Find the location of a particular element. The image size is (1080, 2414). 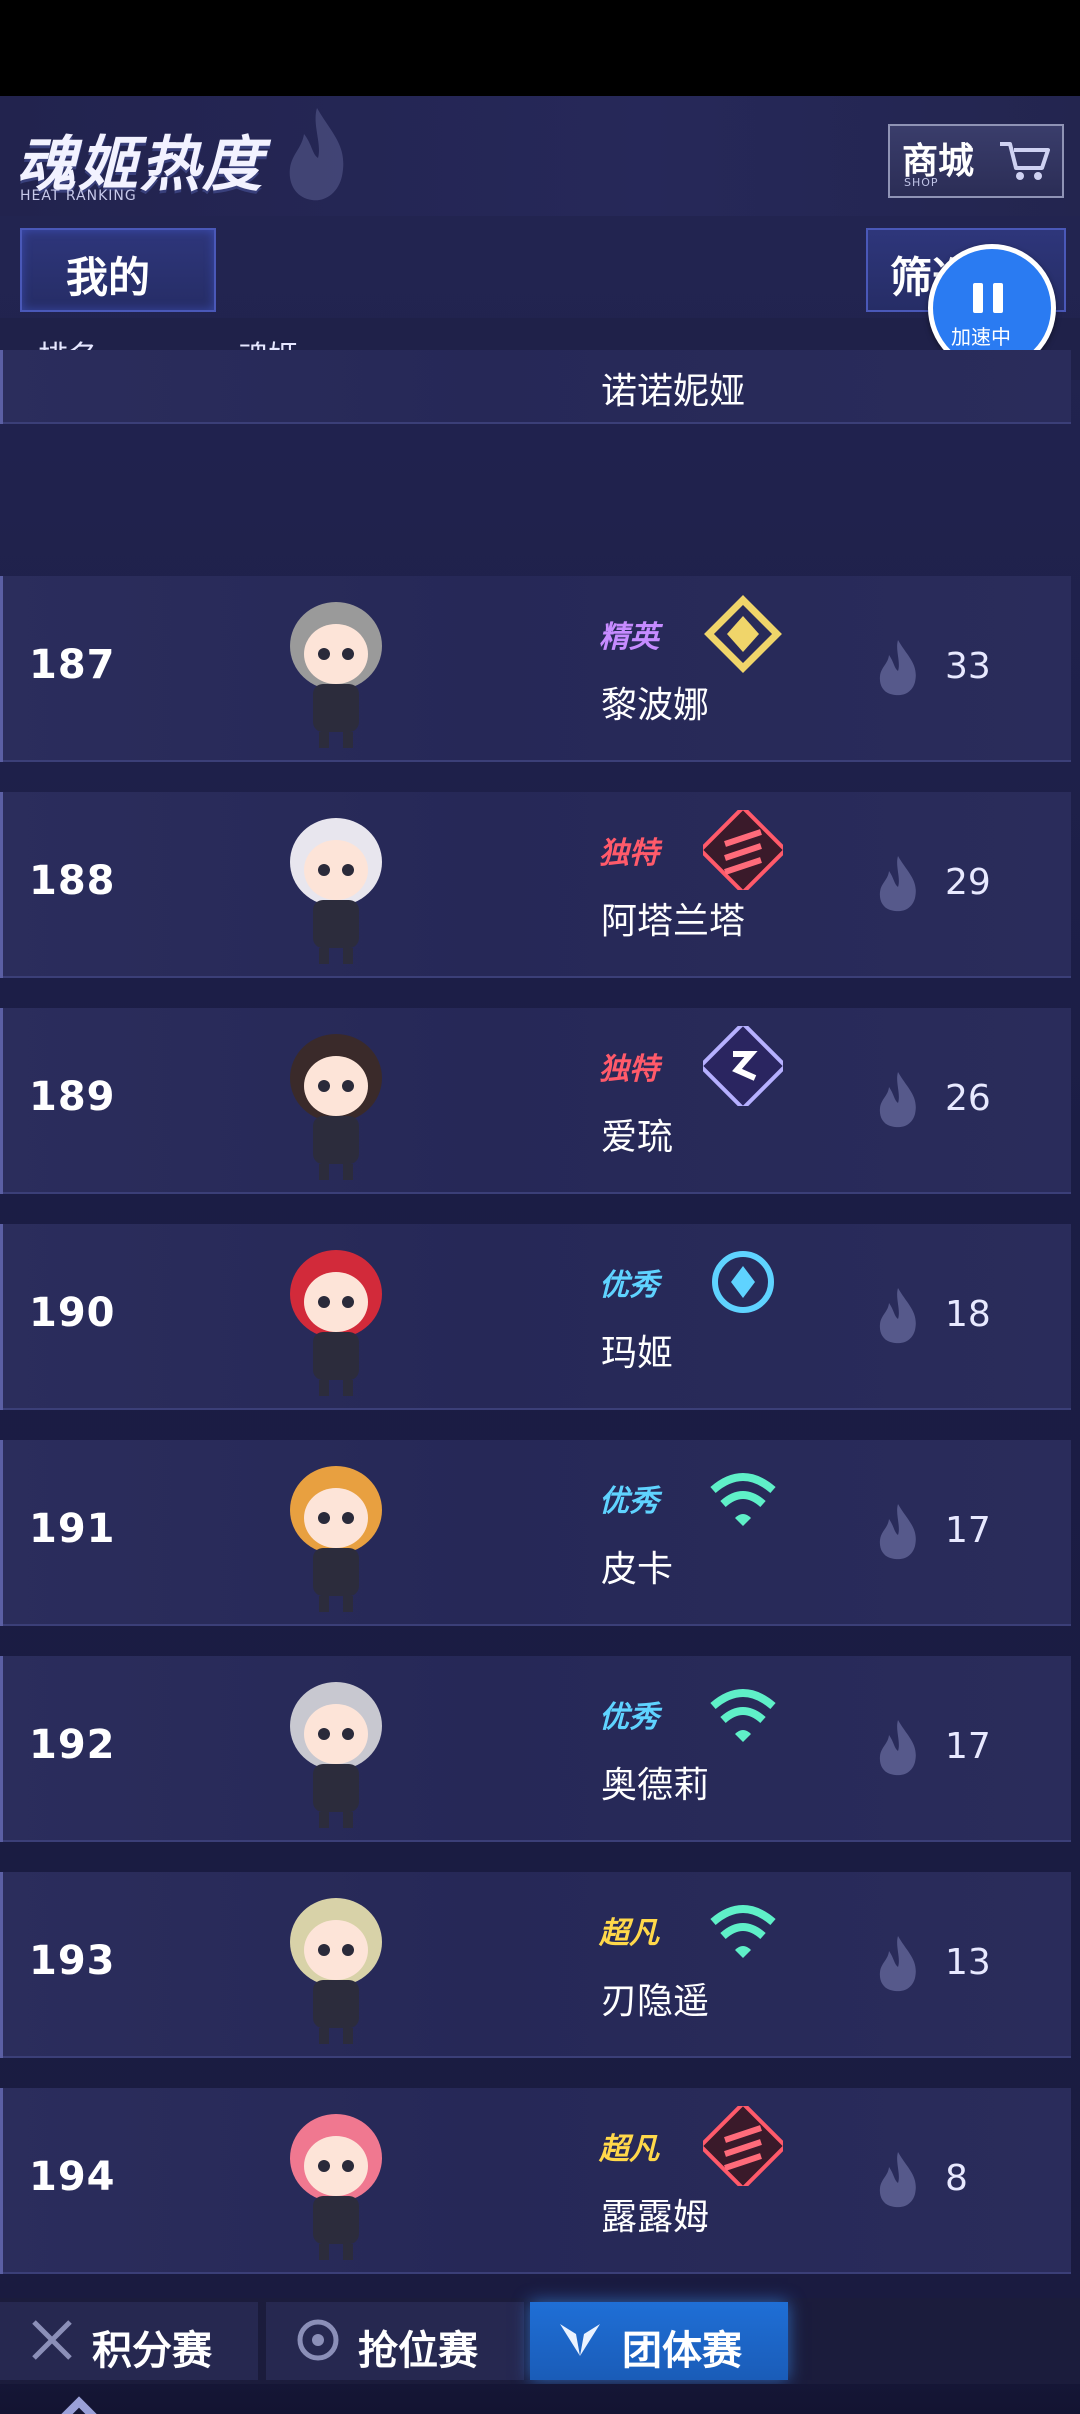

character-name: 刃隐遥 is located at coordinates (655, 2001).